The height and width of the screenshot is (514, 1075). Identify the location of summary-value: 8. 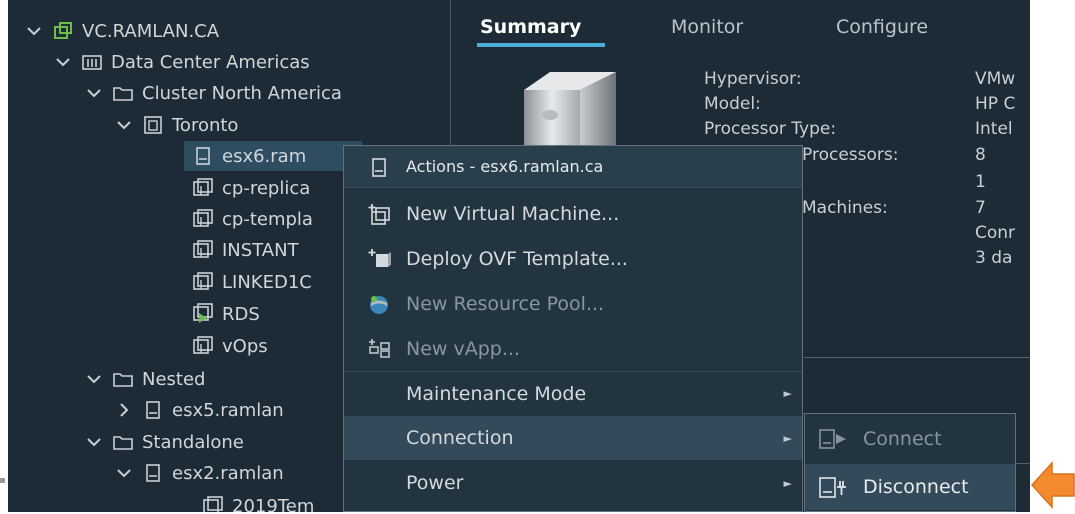
(980, 155).